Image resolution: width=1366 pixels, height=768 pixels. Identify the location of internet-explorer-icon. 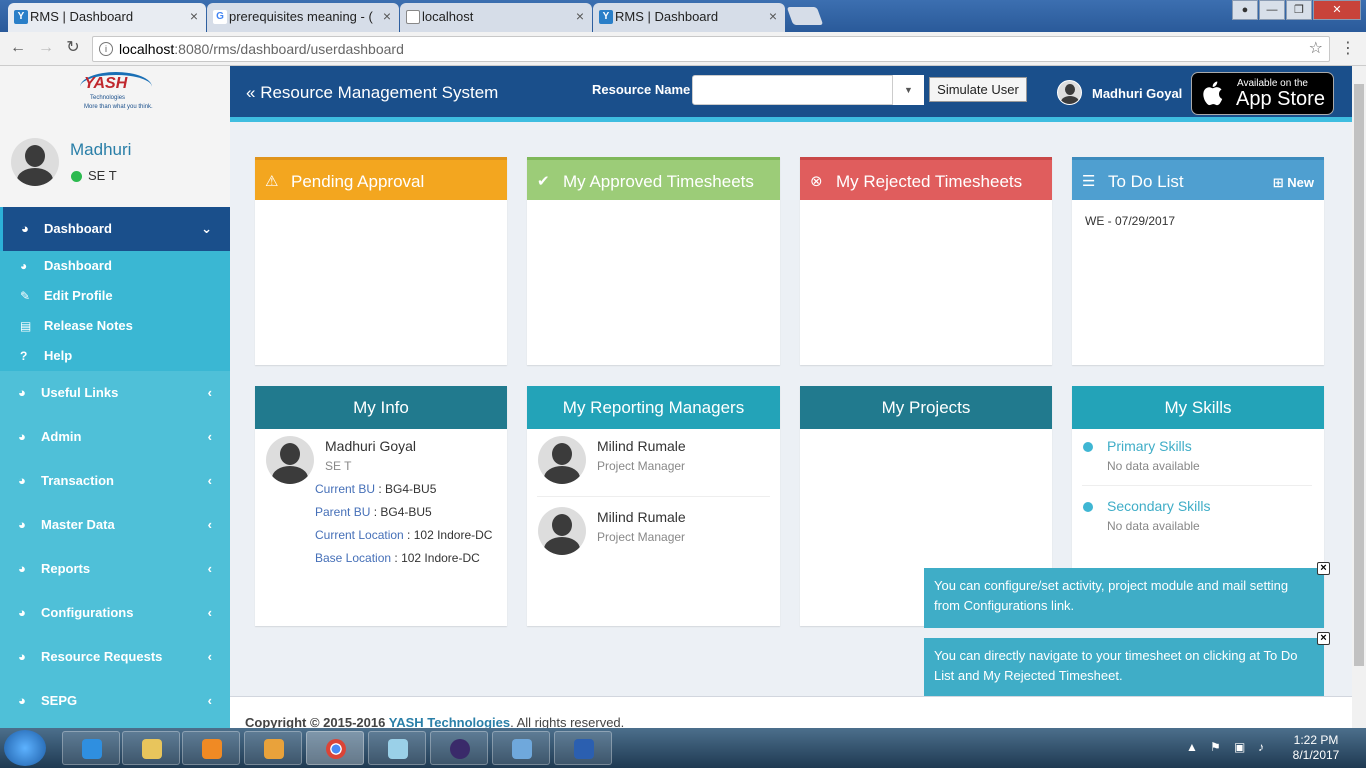
(91, 748).